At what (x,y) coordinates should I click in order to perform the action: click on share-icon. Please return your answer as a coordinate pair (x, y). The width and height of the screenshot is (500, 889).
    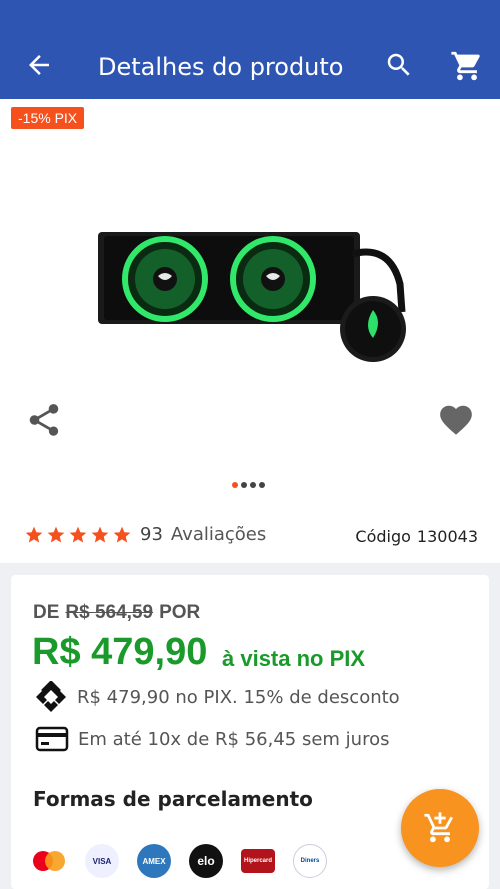
    Looking at the image, I should click on (44, 420).